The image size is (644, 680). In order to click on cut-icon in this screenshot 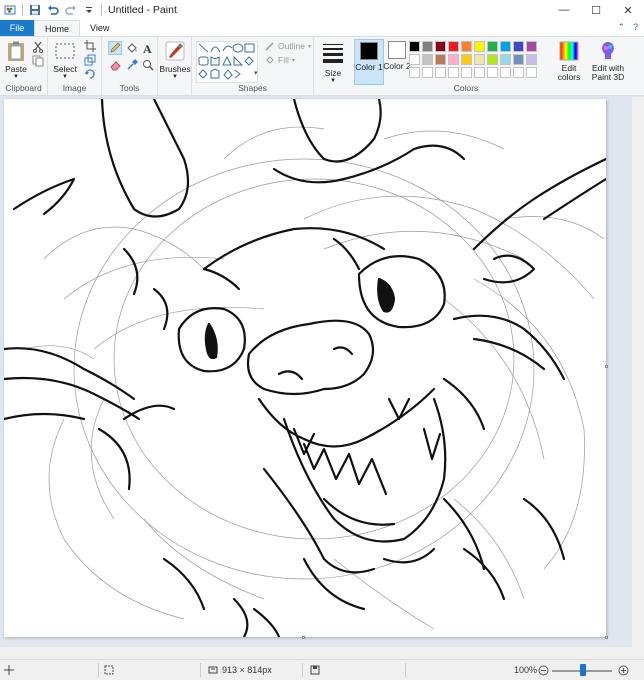, I will do `click(38, 47)`.